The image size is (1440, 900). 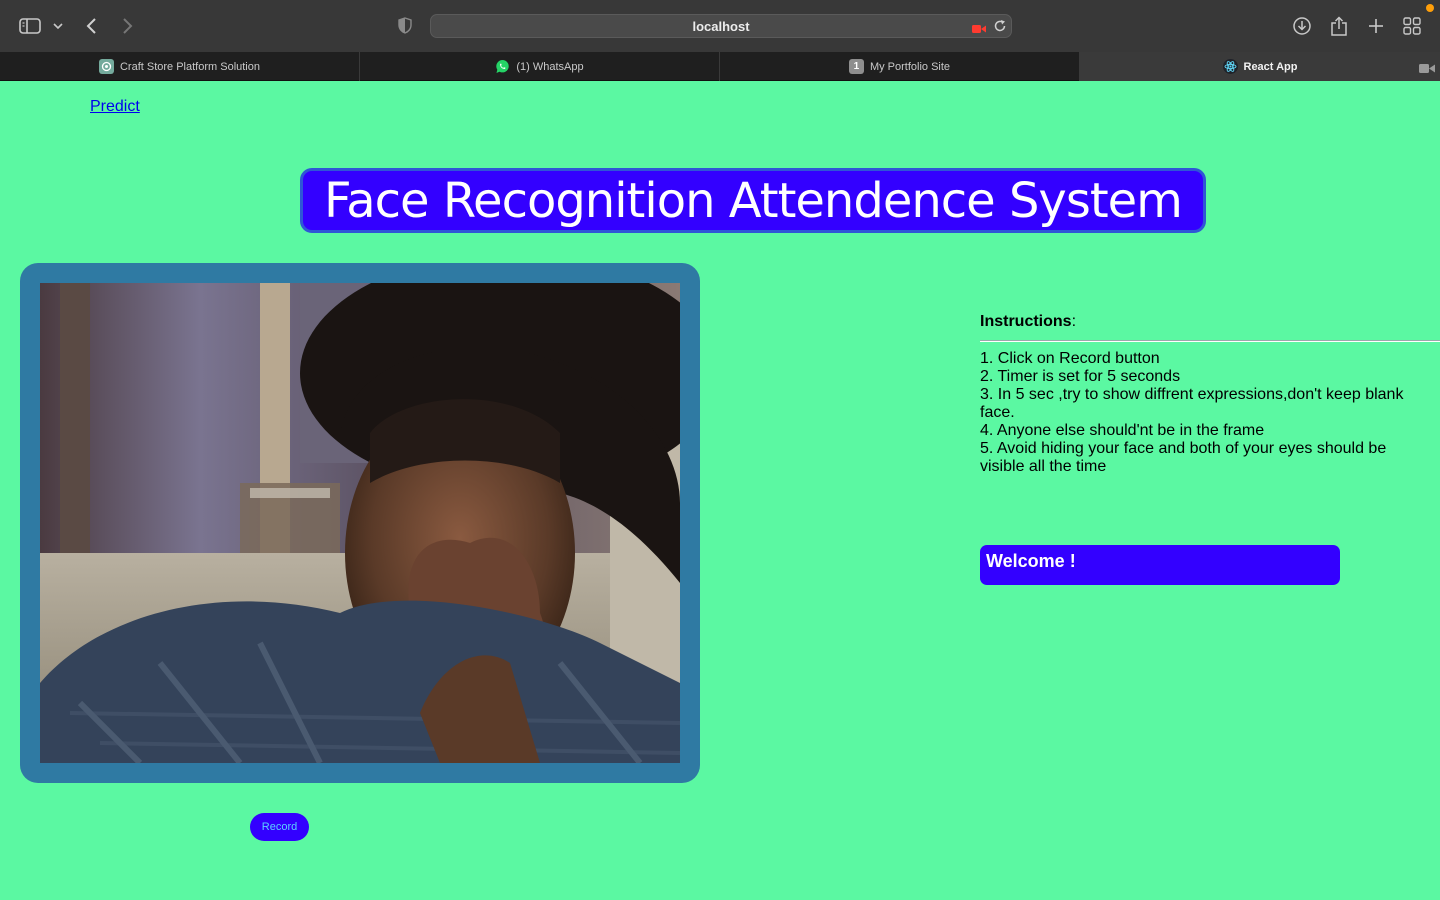 I want to click on download-icon, so click(x=1302, y=26).